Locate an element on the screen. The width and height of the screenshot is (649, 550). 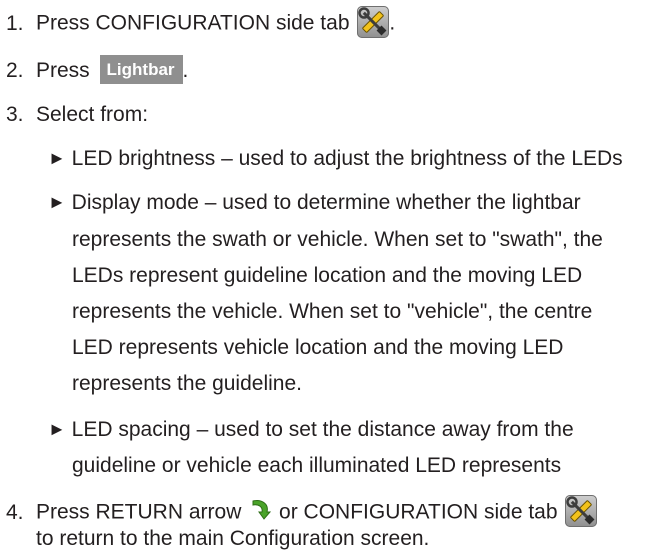
step-text: Press RETURN arrow is located at coordinates (139, 512).